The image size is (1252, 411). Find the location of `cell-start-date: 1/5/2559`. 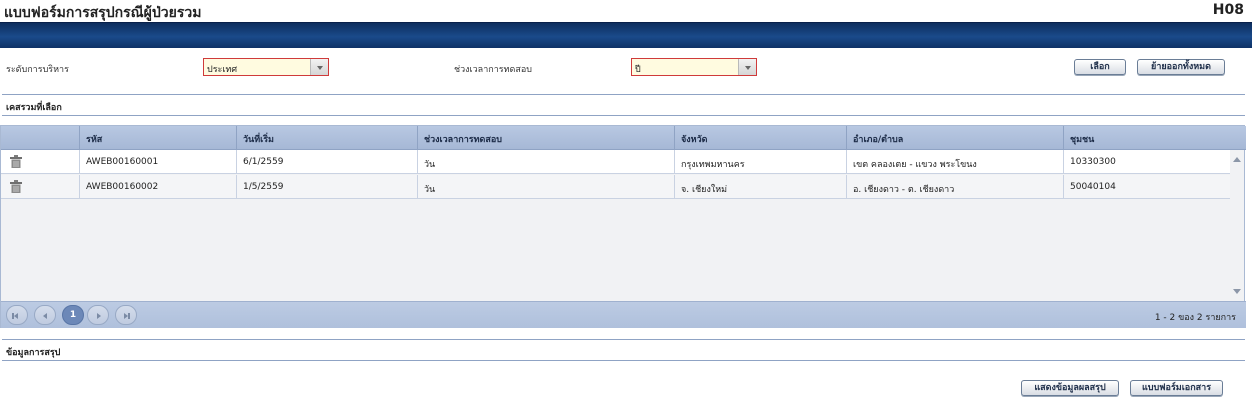

cell-start-date: 1/5/2559 is located at coordinates (326, 187).